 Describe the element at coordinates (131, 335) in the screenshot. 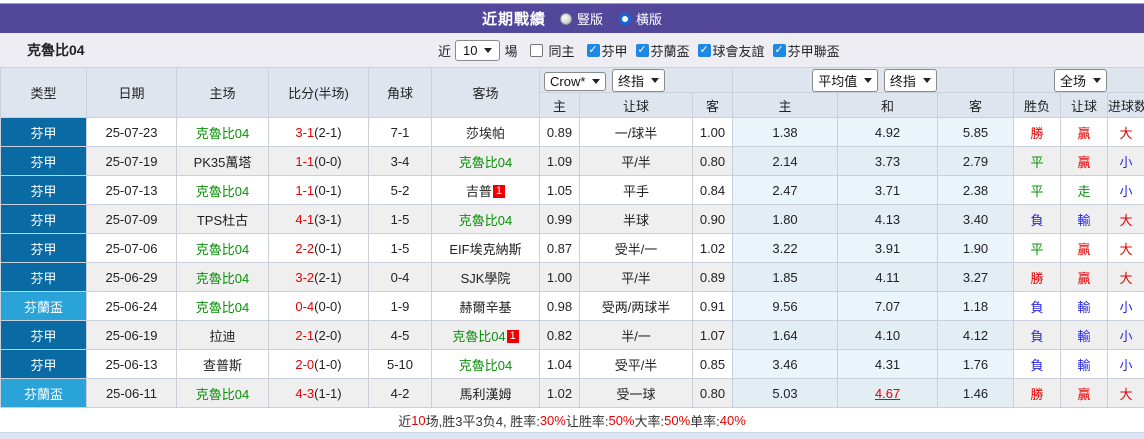

I see `match-date-cell: 25-06-19` at that location.